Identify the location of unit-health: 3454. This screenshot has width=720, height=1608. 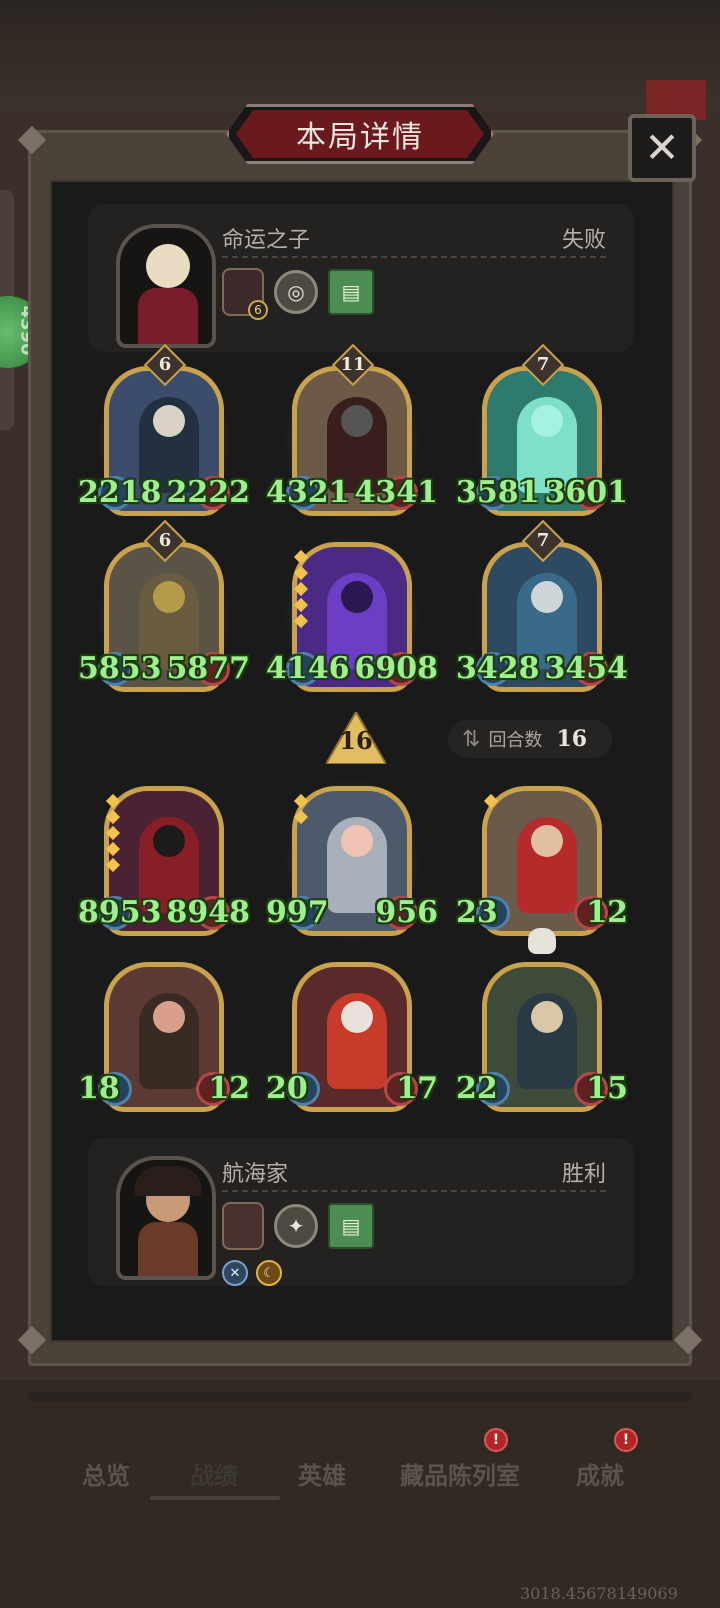
(586, 668).